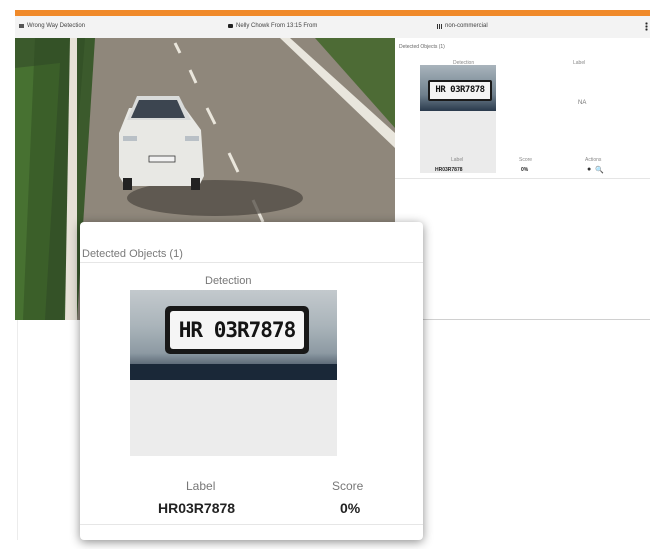  What do you see at coordinates (348, 486) in the screenshot?
I see `popup-score-header: Score` at bounding box center [348, 486].